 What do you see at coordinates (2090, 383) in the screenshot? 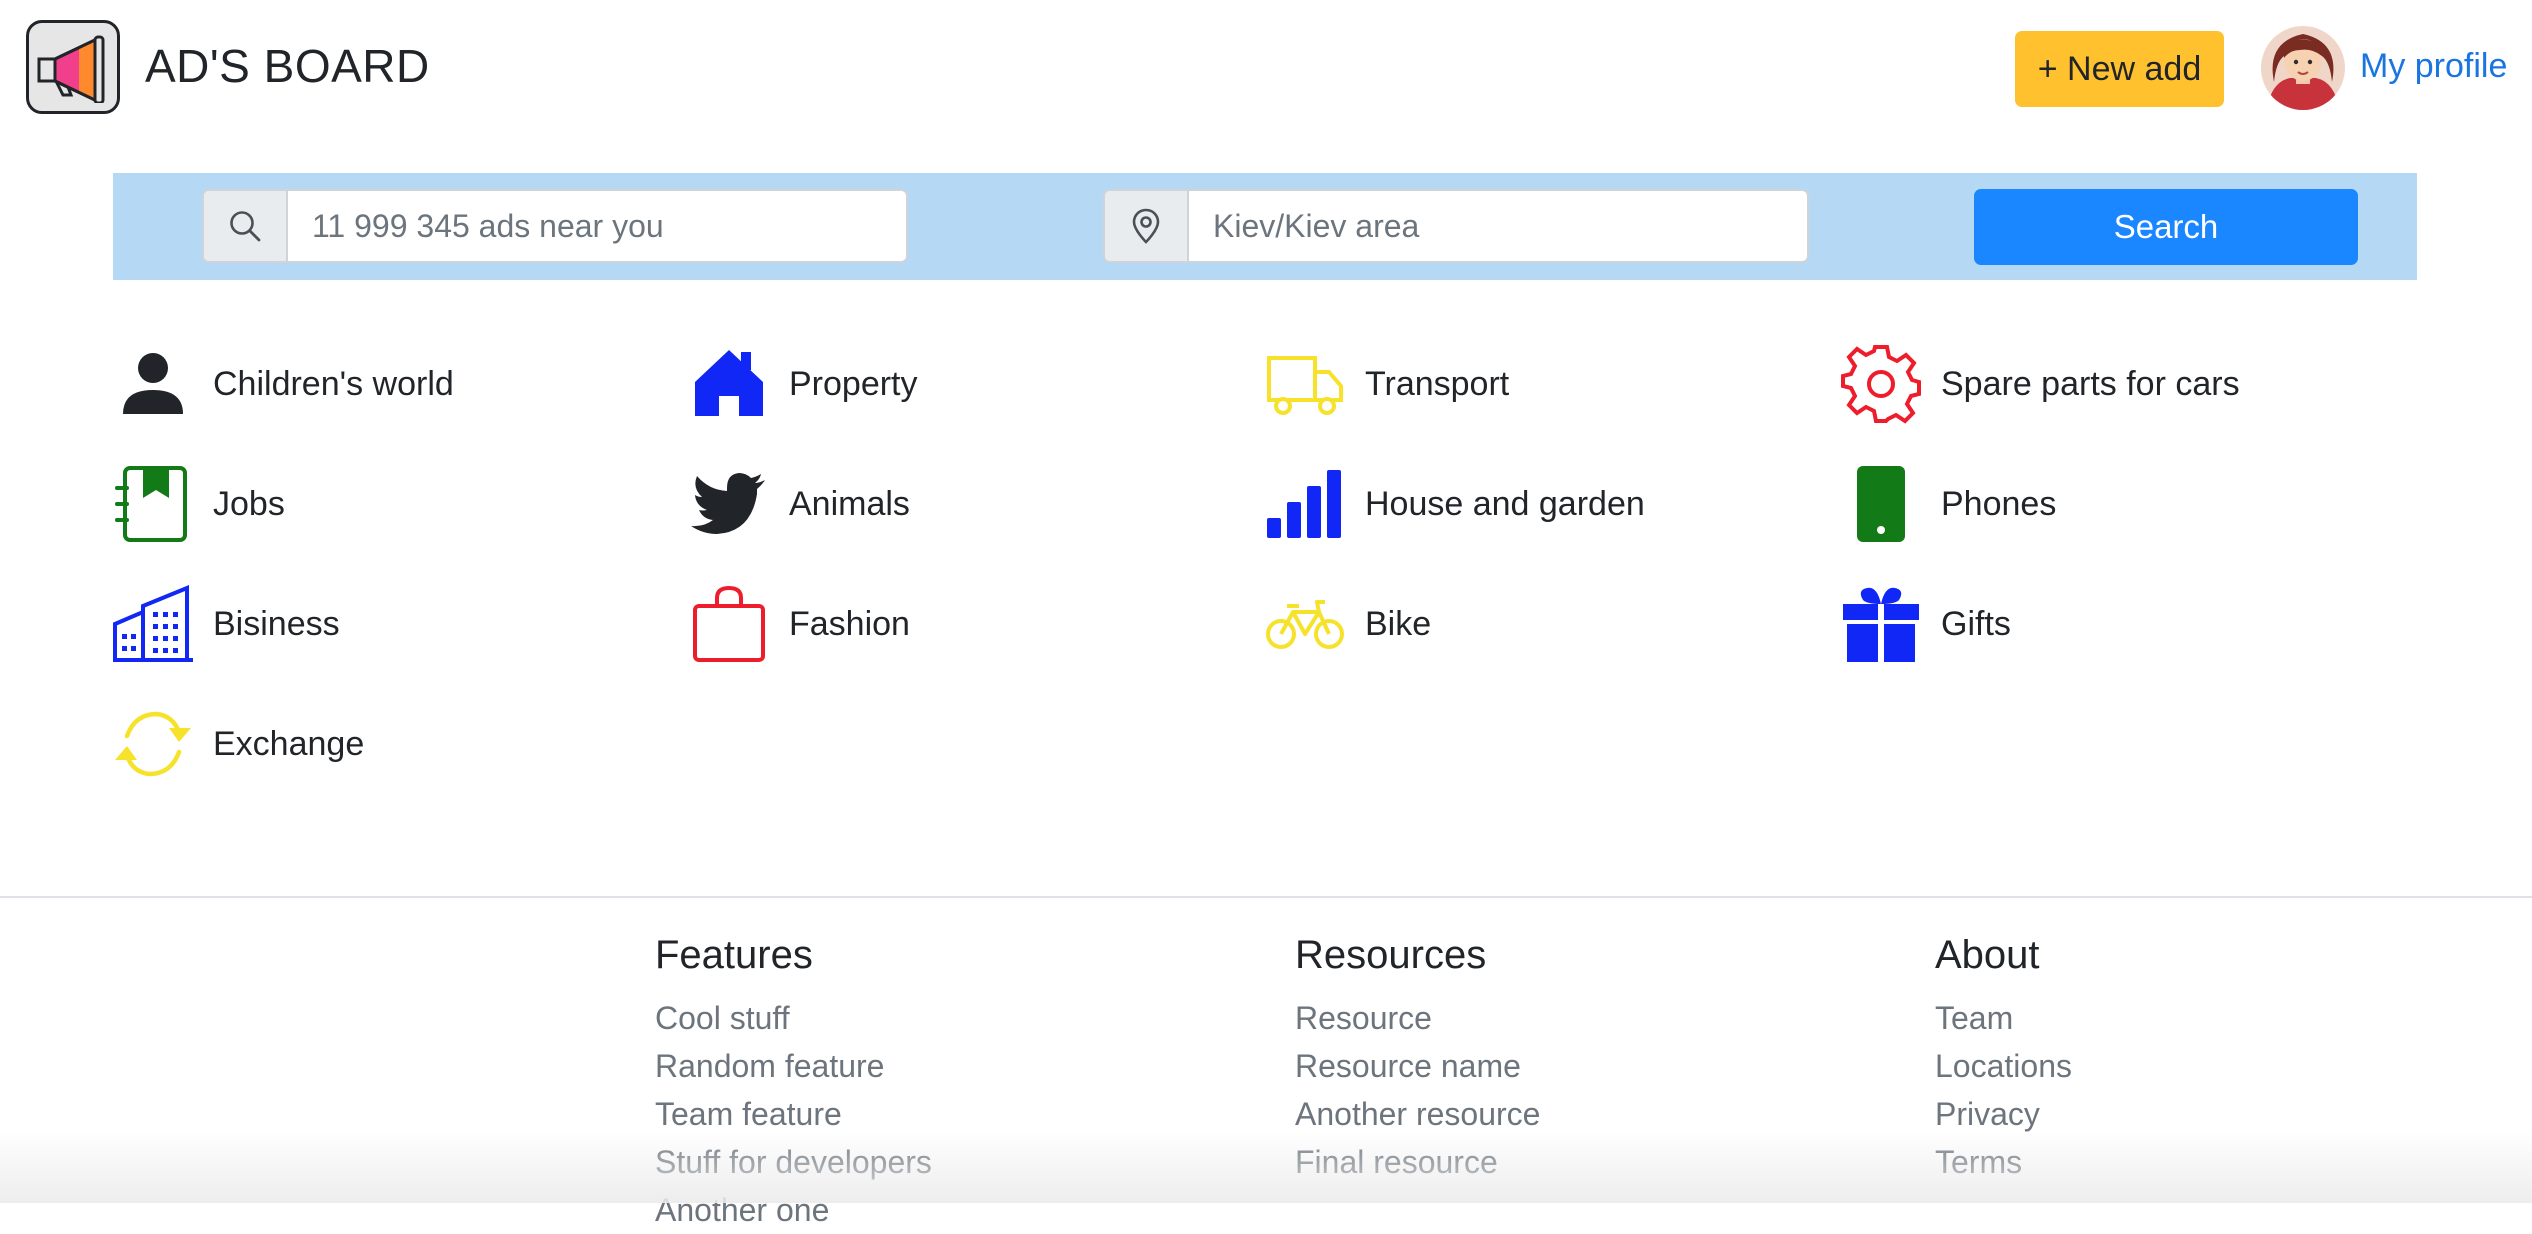
I see `category-label: Spare parts for cars` at bounding box center [2090, 383].